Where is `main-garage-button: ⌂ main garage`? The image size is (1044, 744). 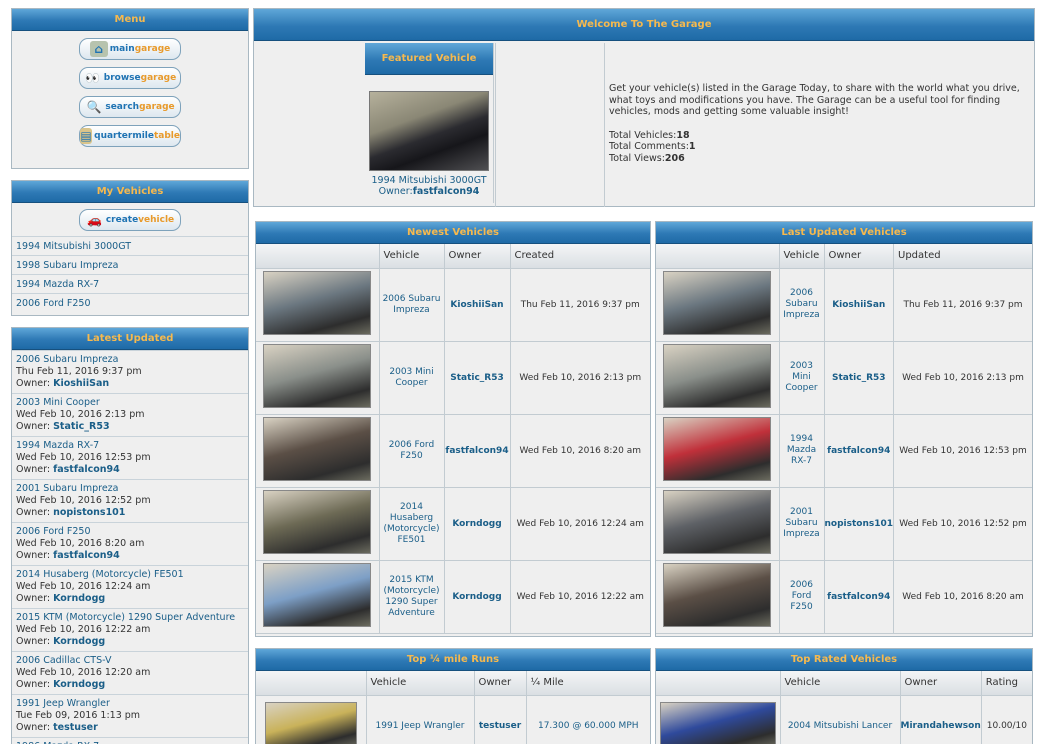
main-garage-button: ⌂ main garage is located at coordinates (130, 49).